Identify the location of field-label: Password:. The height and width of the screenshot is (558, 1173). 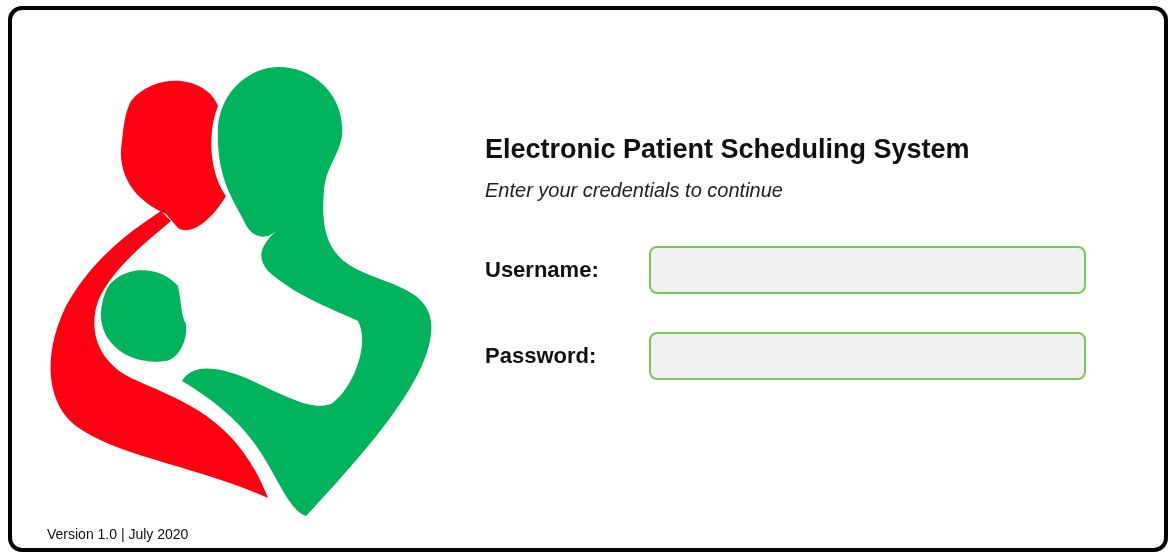
(541, 356).